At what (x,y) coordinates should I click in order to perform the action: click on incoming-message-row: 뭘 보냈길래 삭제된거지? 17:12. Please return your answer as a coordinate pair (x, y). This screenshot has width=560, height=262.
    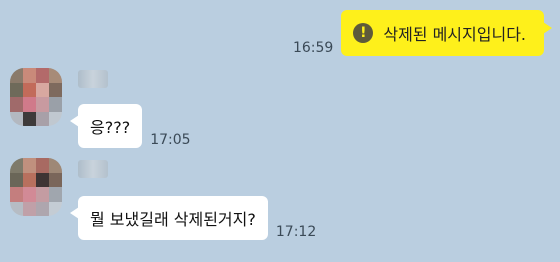
    Looking at the image, I should click on (193, 218).